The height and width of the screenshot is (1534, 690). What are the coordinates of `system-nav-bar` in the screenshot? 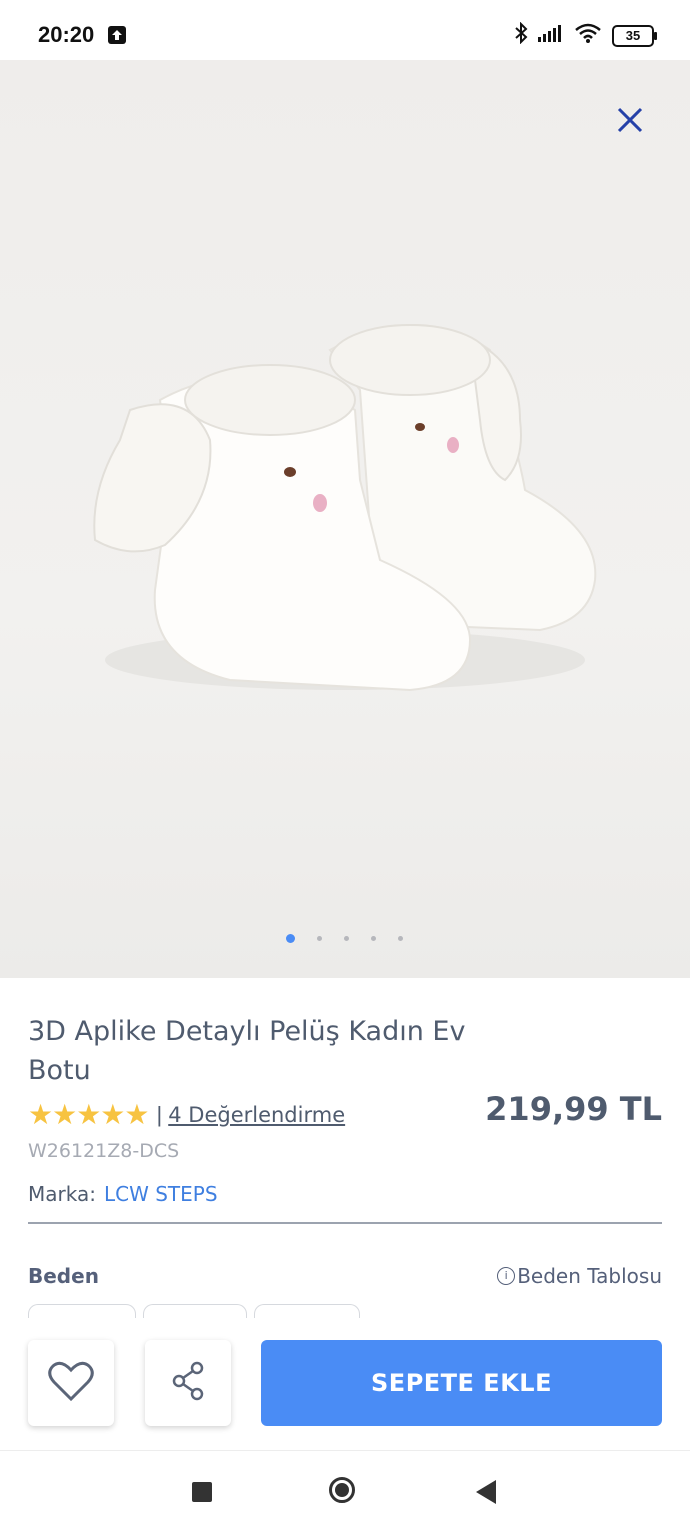 It's located at (345, 1492).